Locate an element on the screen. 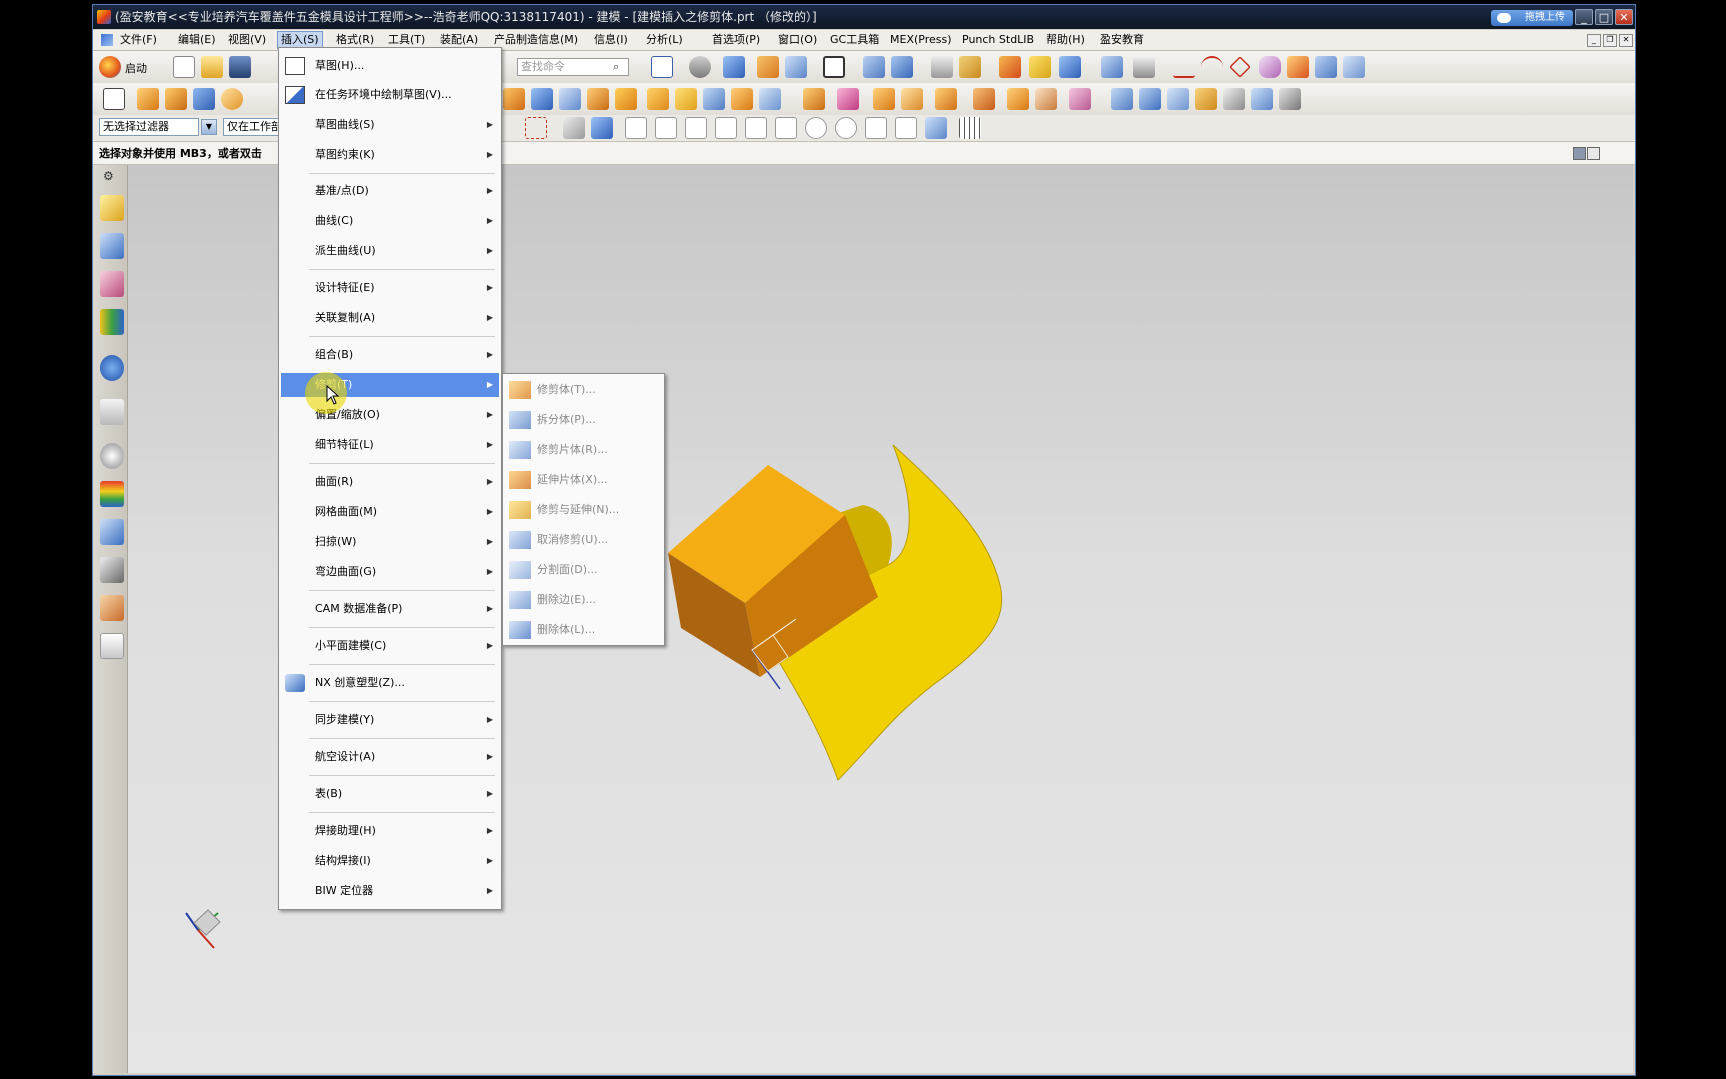 The height and width of the screenshot is (1079, 1726). document-icon is located at coordinates (107, 40).